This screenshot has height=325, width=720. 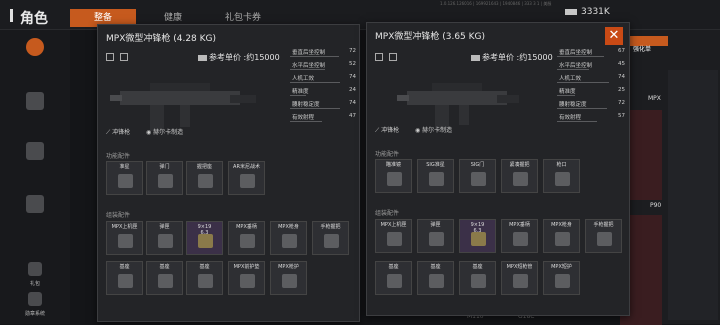 I want to click on title-accent, so click(x=11, y=15).